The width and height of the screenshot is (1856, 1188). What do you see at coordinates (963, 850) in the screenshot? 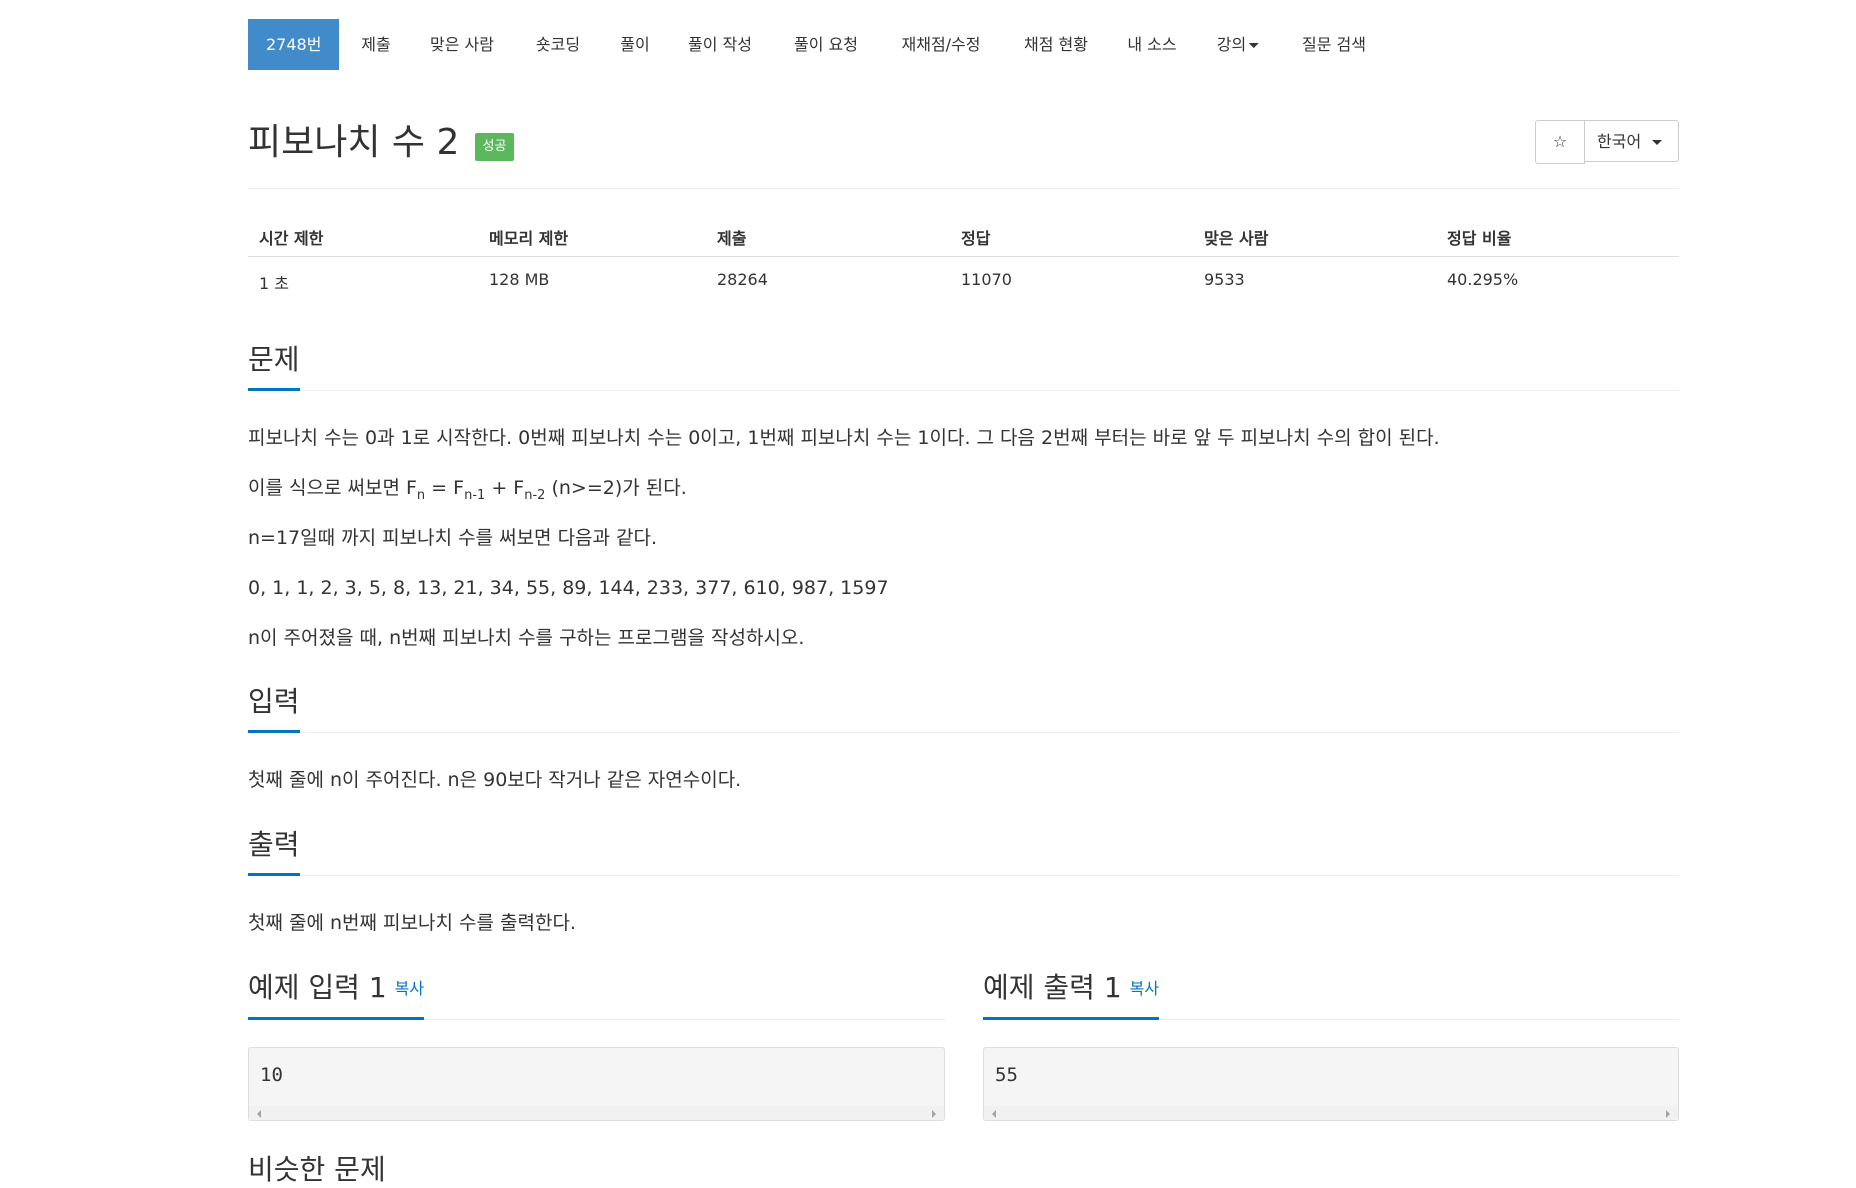
I see `output-section-head: 출력` at bounding box center [963, 850].